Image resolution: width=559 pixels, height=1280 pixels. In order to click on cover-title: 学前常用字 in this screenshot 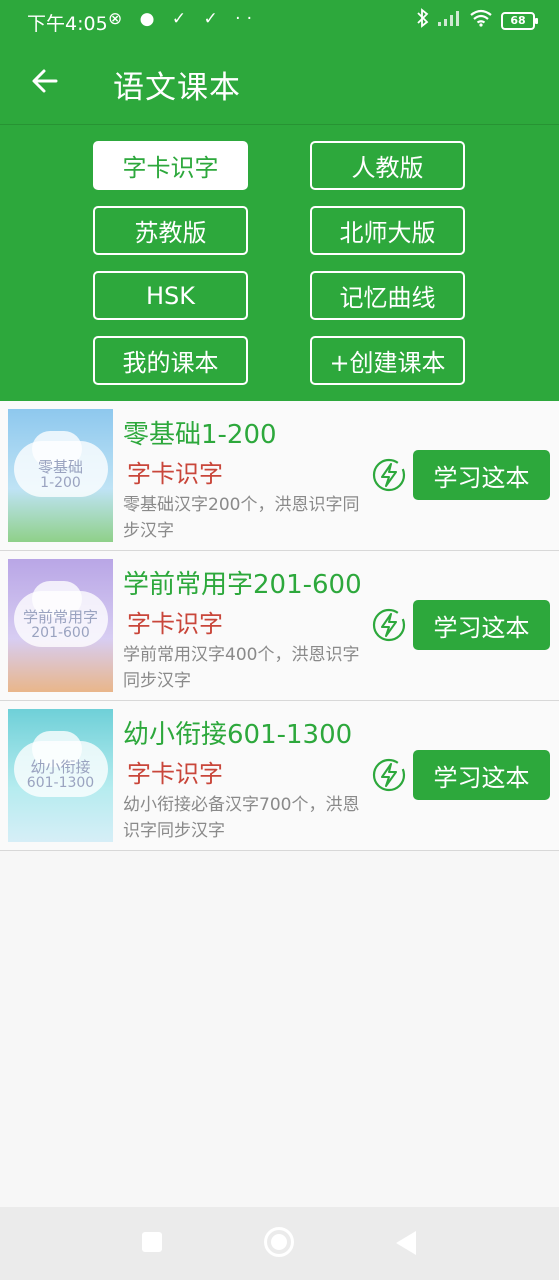, I will do `click(60, 617)`.